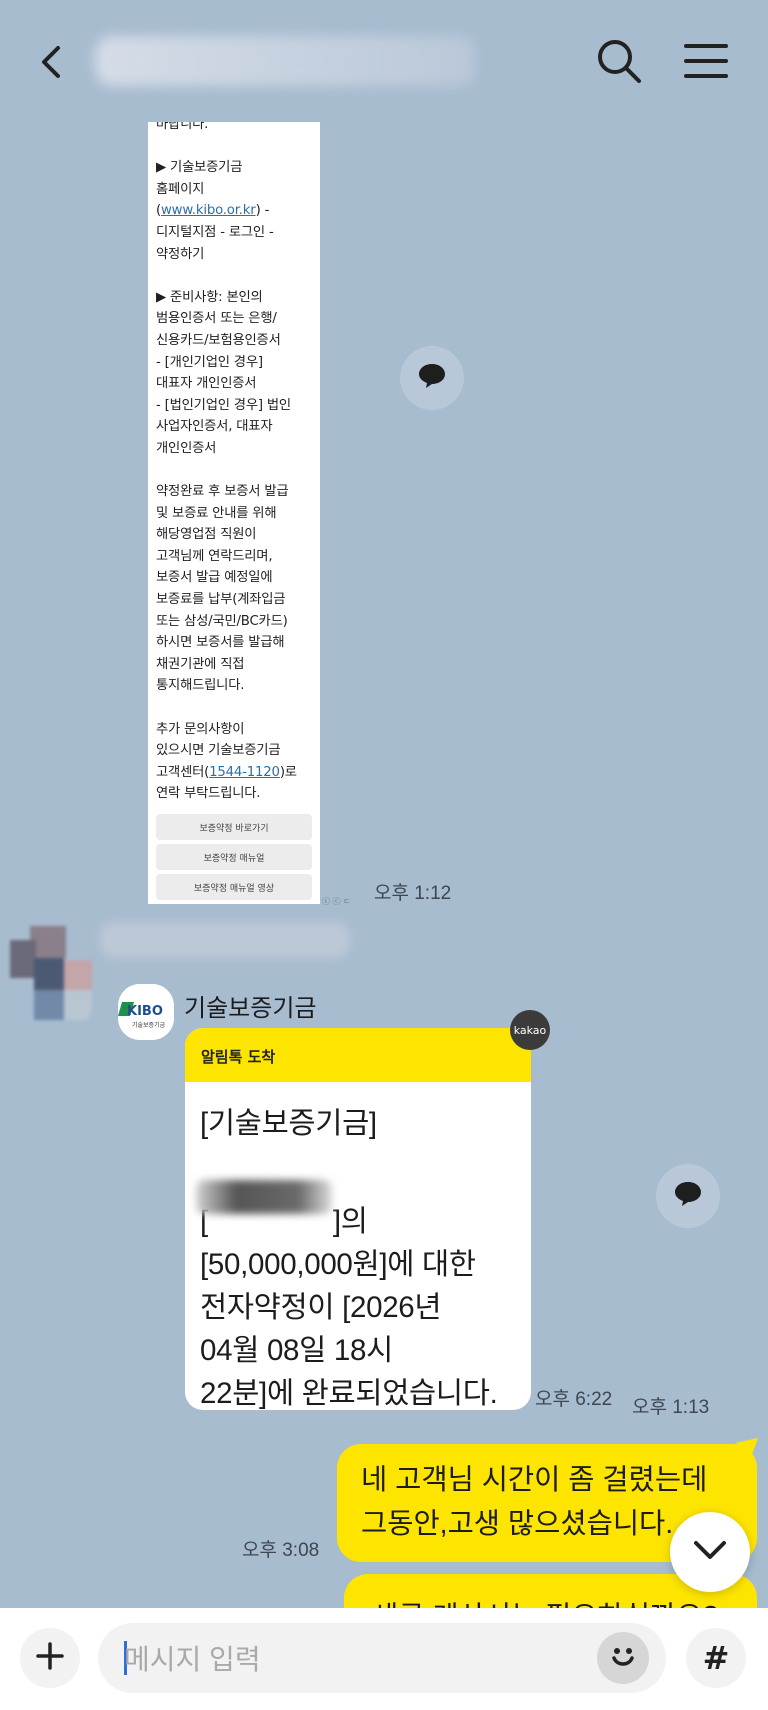  I want to click on emoji-button, so click(623, 1658).